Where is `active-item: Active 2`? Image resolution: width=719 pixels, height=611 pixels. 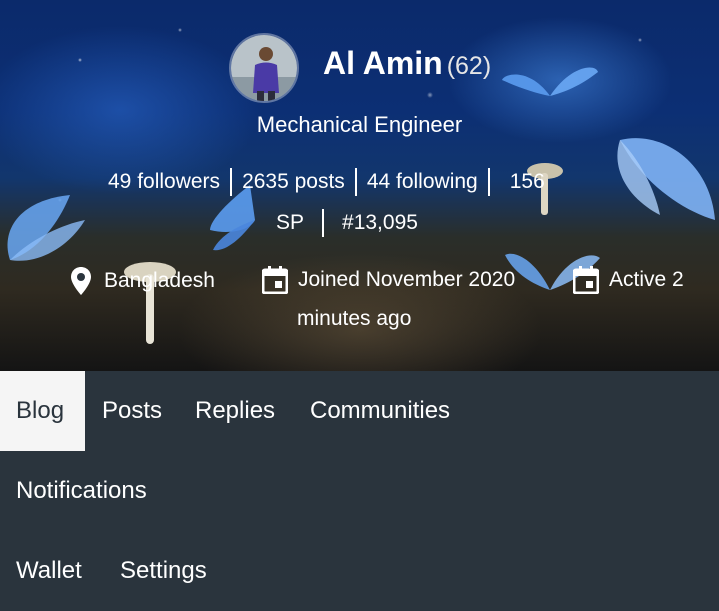 active-item: Active 2 is located at coordinates (628, 280).